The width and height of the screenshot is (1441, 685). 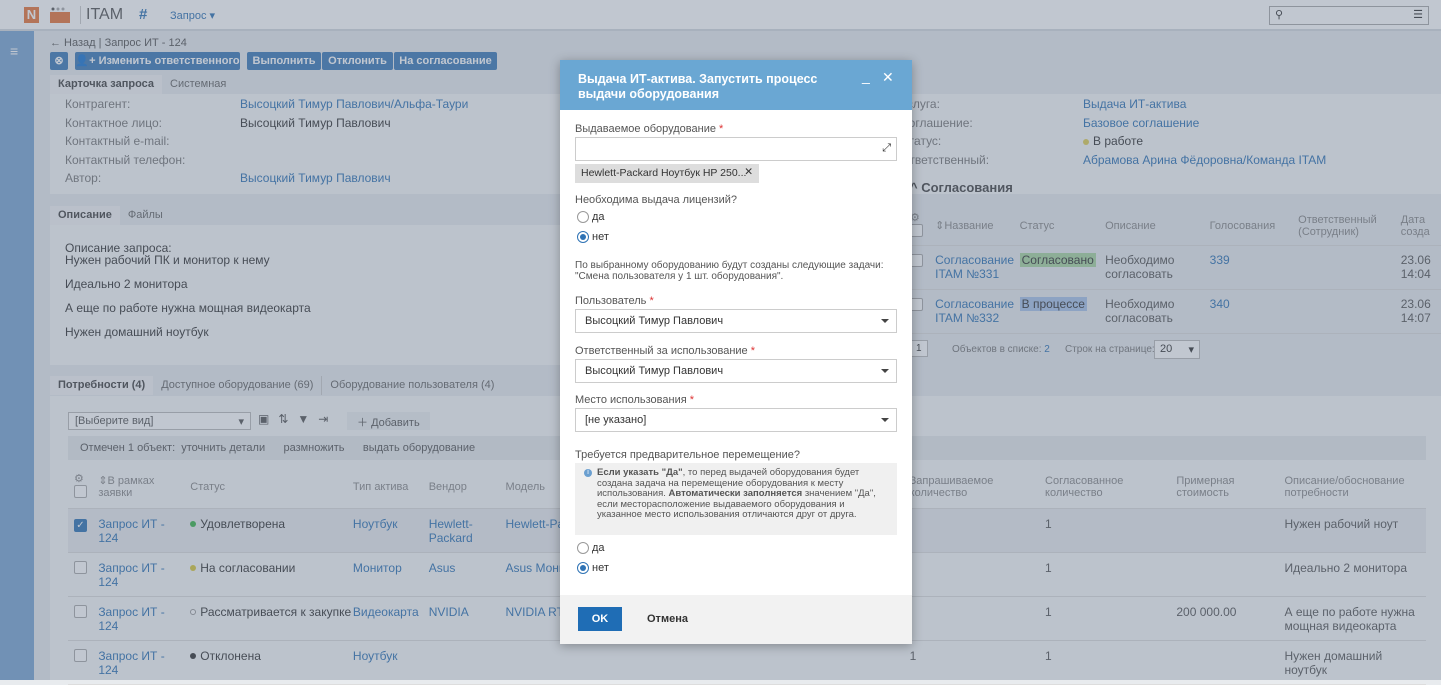 I want to click on equipment-tag: Hewlett-Packard Ноутбук HP 250... ✕, so click(x=667, y=173).